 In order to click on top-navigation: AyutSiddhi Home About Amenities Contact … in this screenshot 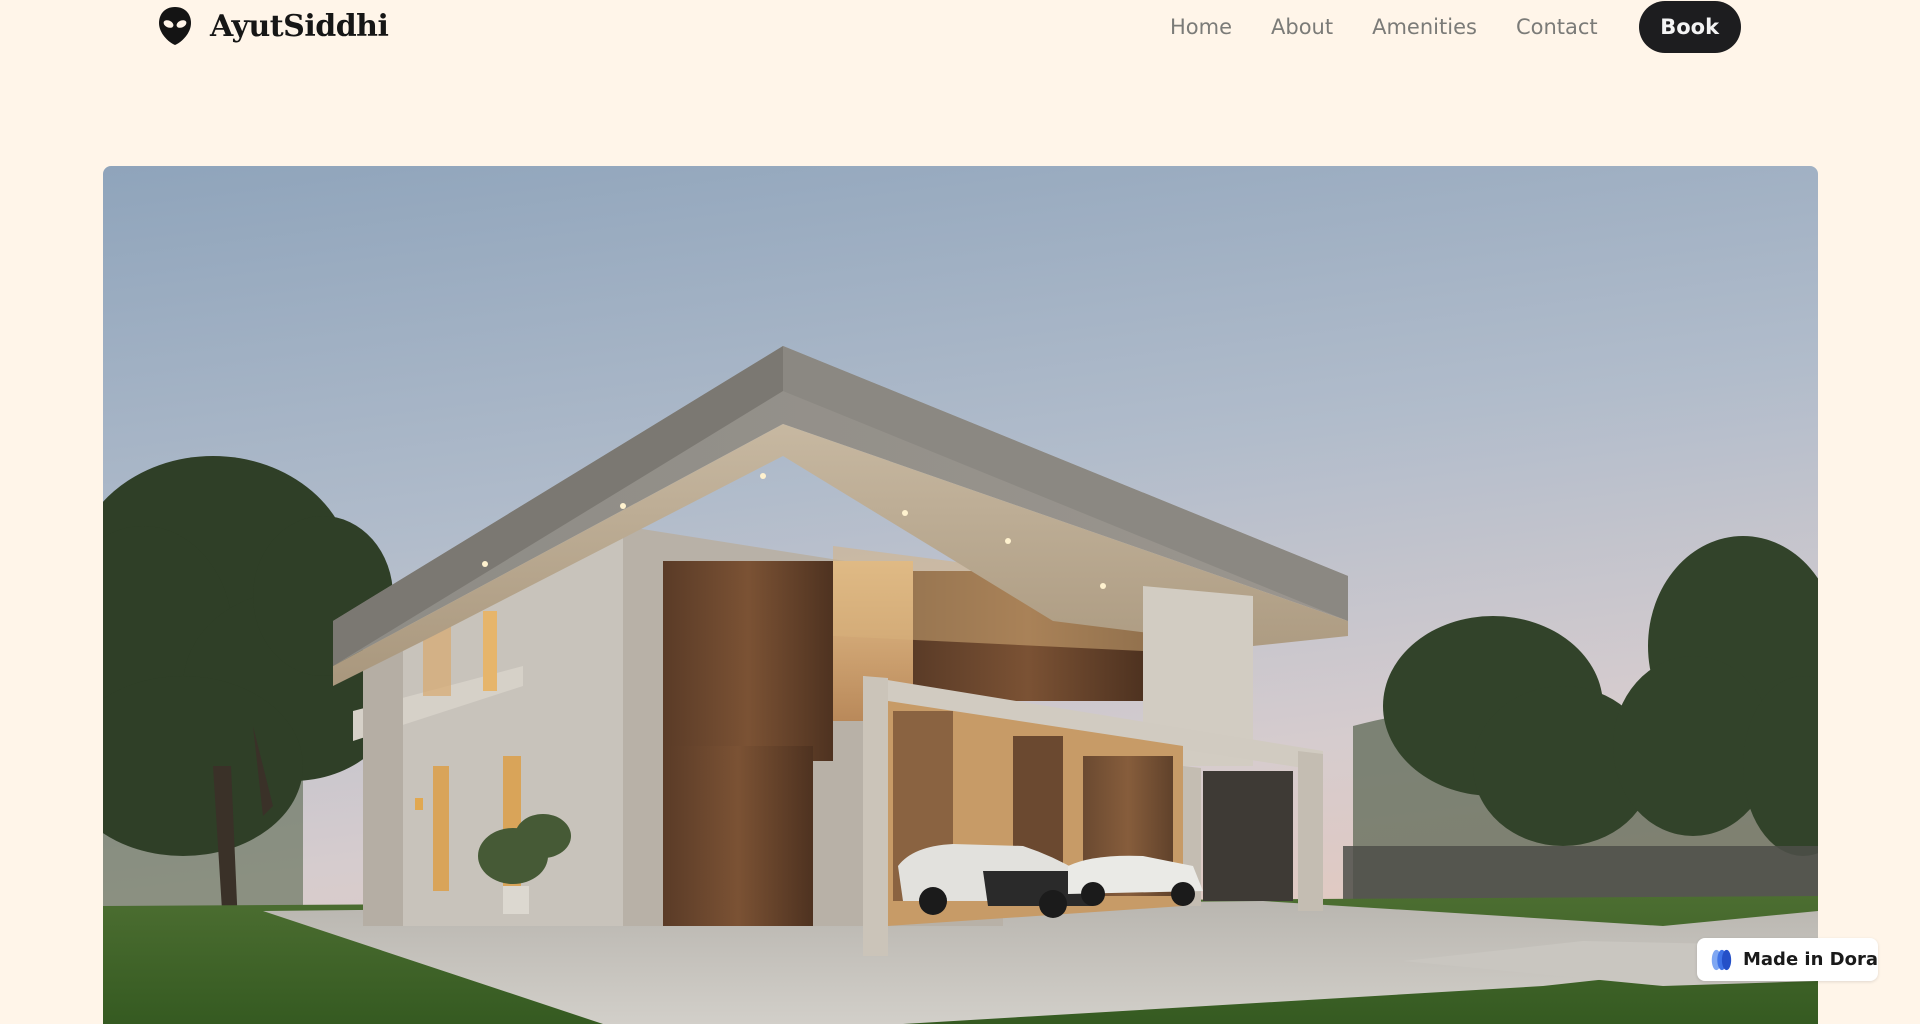, I will do `click(960, 28)`.